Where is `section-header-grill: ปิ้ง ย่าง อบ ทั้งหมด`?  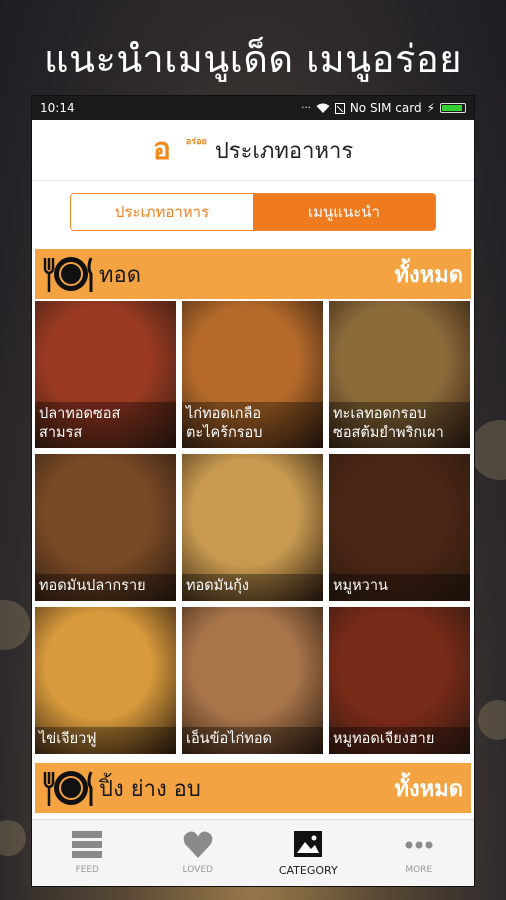 section-header-grill: ปิ้ง ย่าง อบ ทั้งหมด is located at coordinates (253, 788).